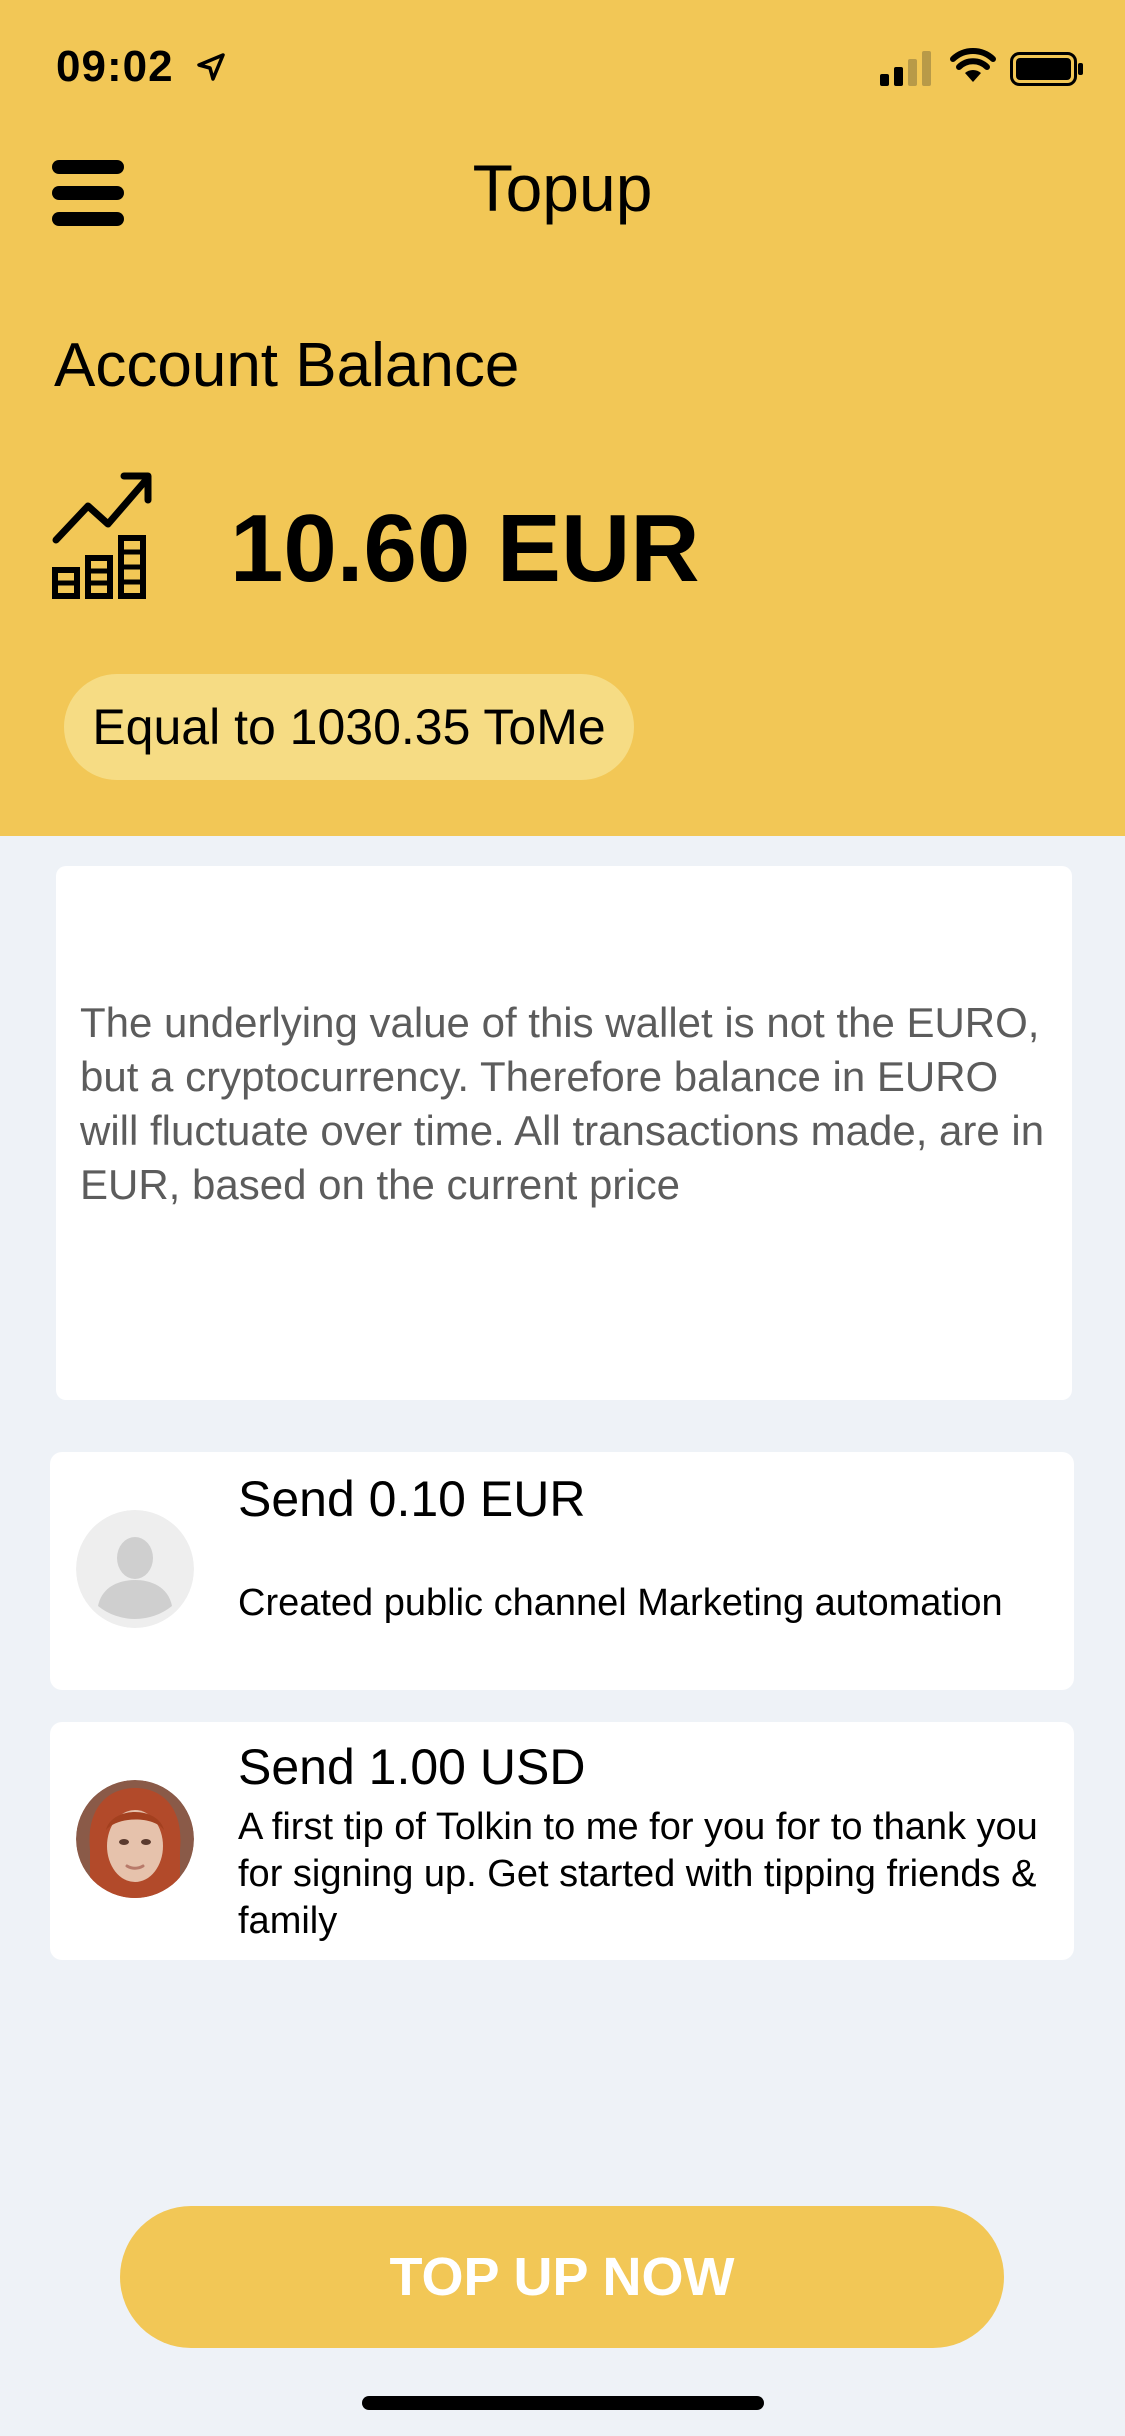 Image resolution: width=1125 pixels, height=2436 pixels. Describe the element at coordinates (562, 70) in the screenshot. I see `status-bar: 09:02` at that location.